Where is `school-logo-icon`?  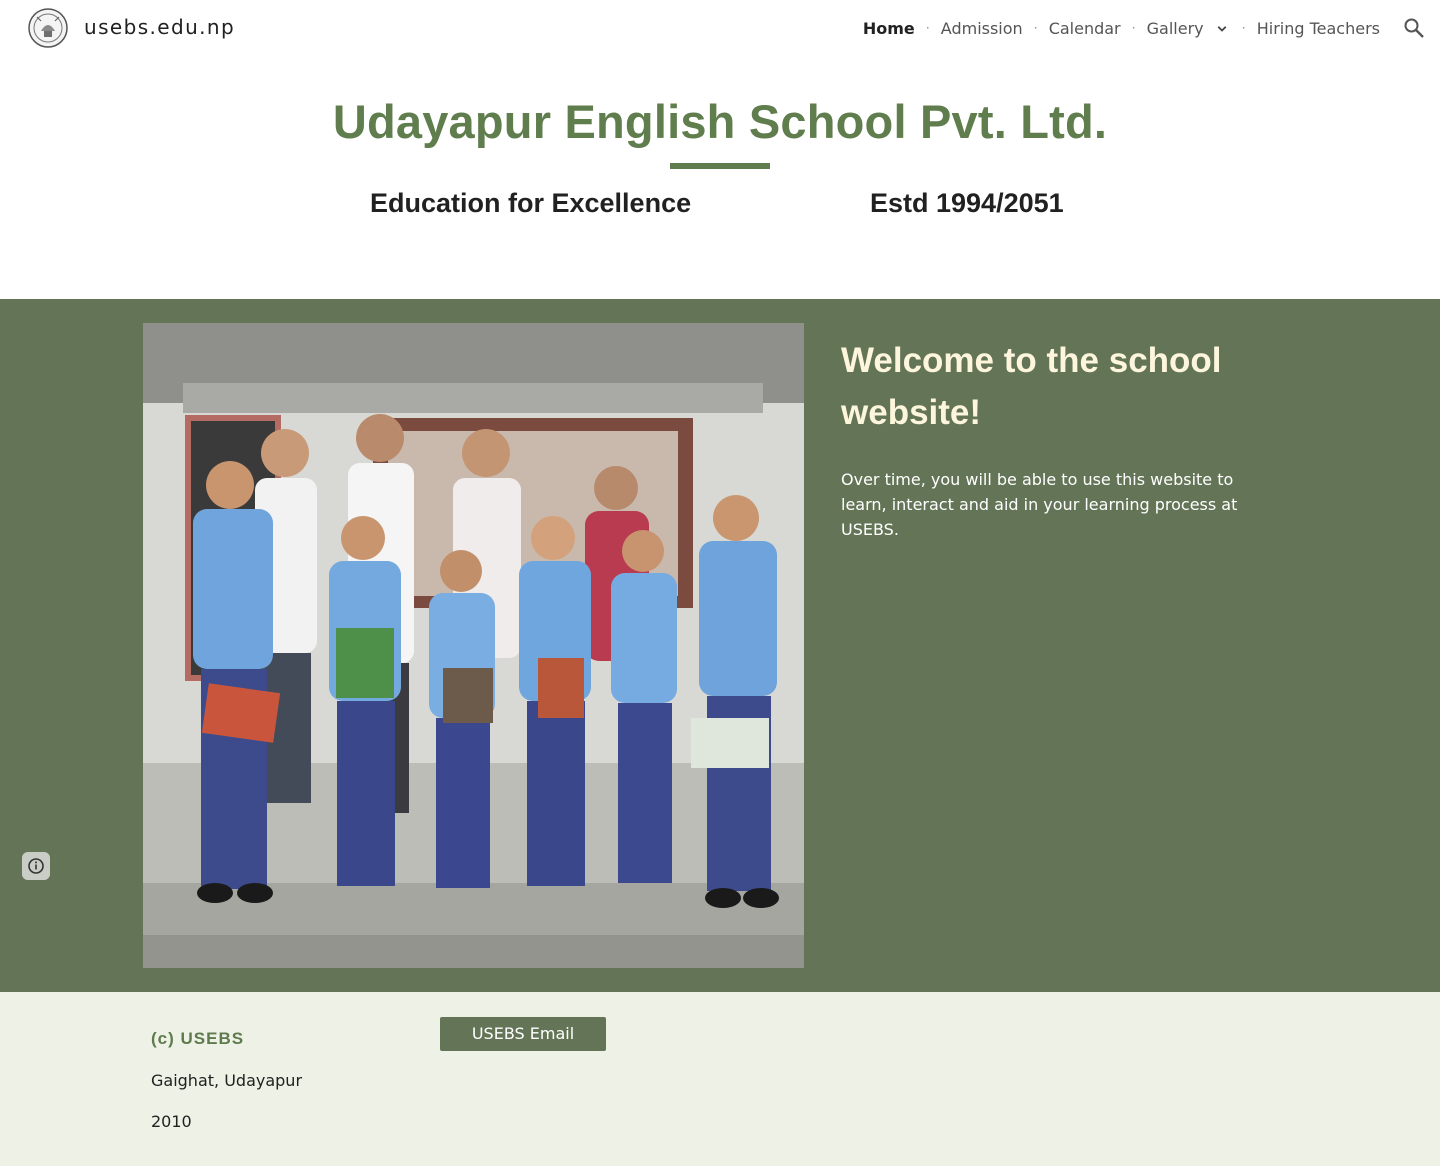 school-logo-icon is located at coordinates (48, 28).